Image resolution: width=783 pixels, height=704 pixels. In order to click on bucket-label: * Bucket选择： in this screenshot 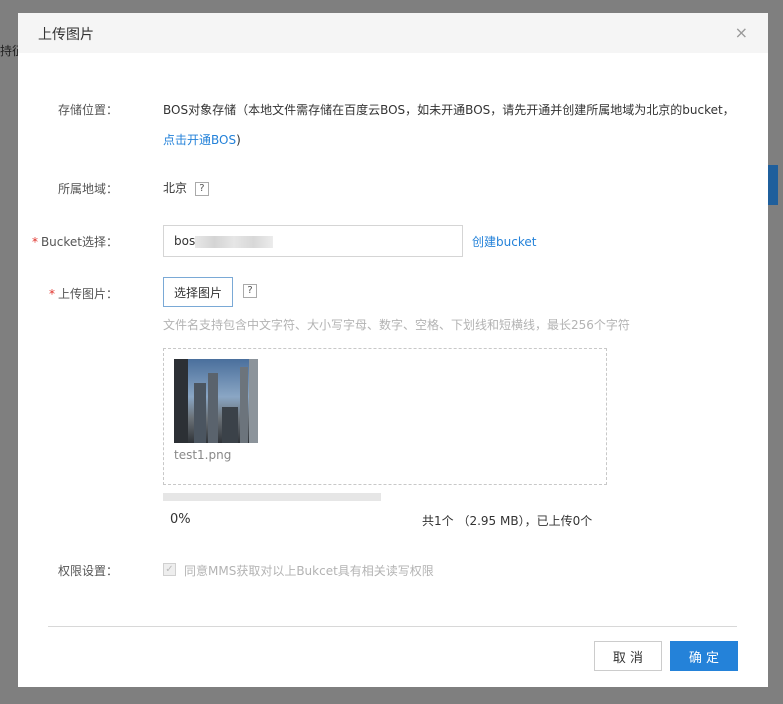, I will do `click(68, 241)`.